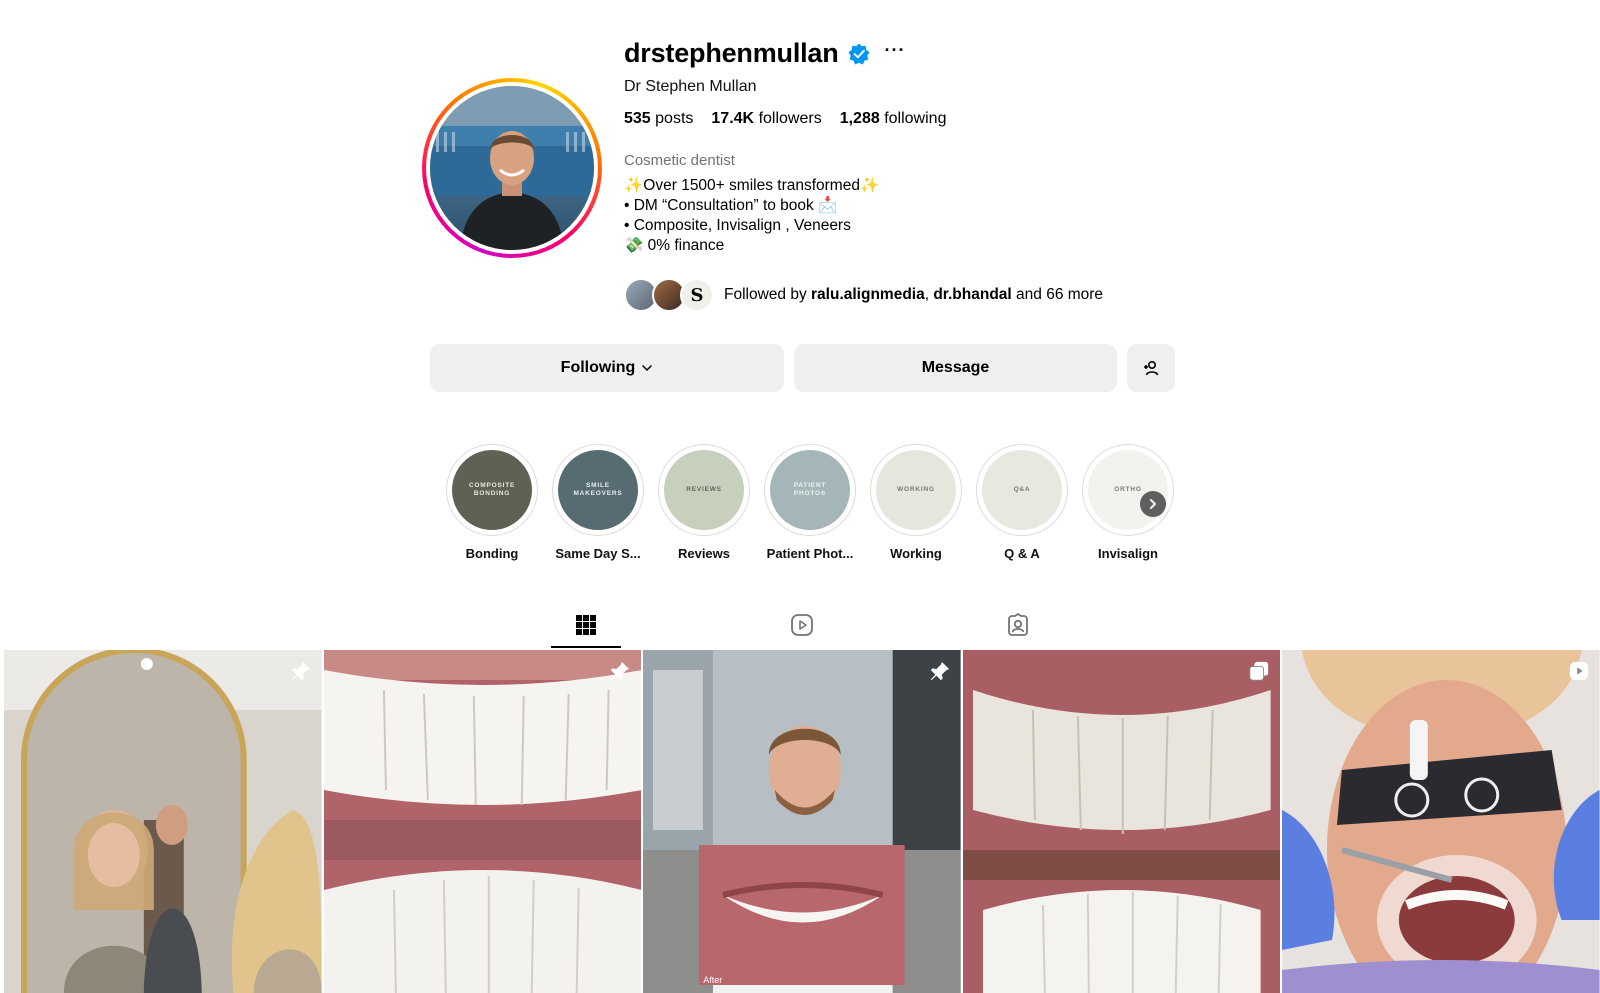 Image resolution: width=1600 pixels, height=993 pixels. Describe the element at coordinates (737, 225) in the screenshot. I see `bio-line: • Composite, Invisalign , Veneers` at that location.